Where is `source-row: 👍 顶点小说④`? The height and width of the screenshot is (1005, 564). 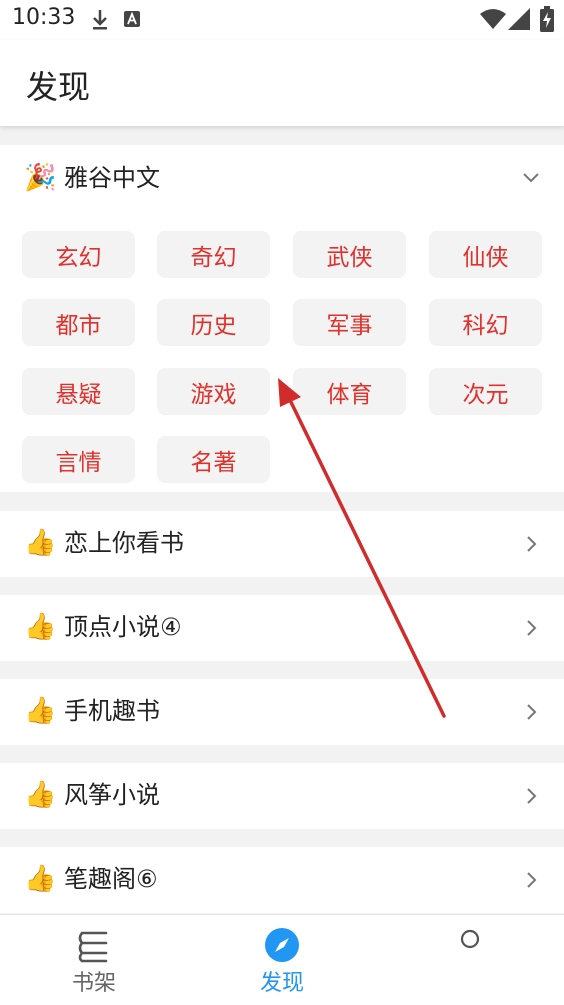 source-row: 👍 顶点小说④ is located at coordinates (282, 628).